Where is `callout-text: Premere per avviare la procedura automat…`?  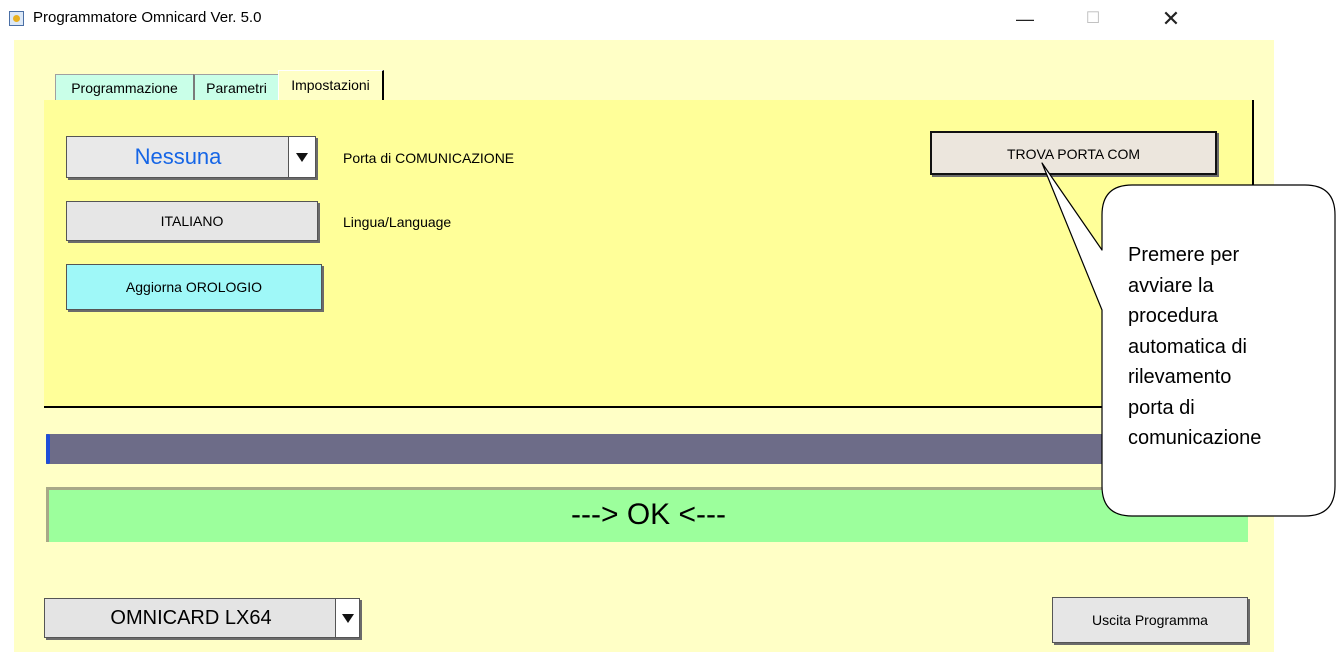
callout-text: Premere per avviare la procedura automat… is located at coordinates (1228, 347).